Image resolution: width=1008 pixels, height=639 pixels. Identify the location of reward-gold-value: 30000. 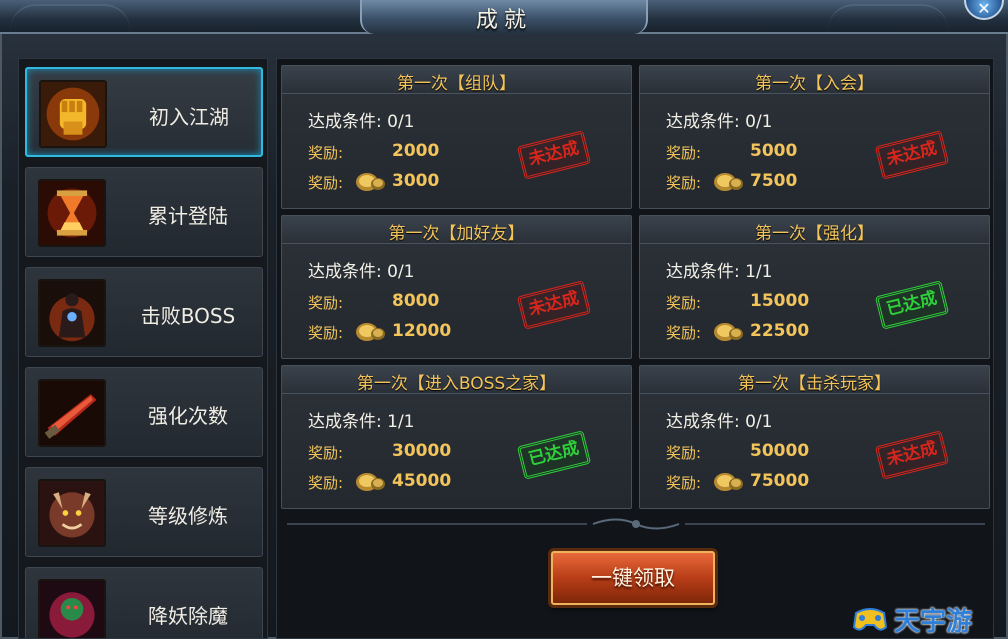
(422, 451).